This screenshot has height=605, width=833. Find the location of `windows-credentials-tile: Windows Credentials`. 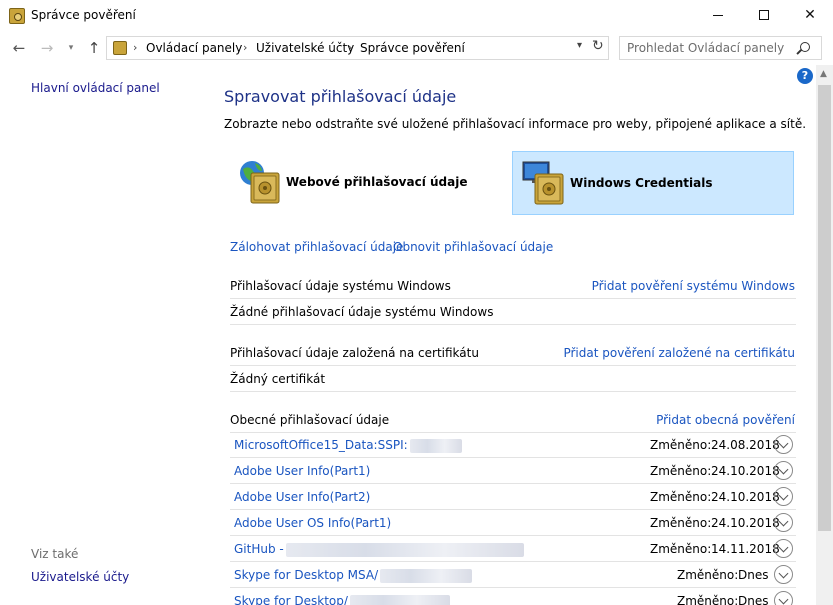

windows-credentials-tile: Windows Credentials is located at coordinates (653, 183).